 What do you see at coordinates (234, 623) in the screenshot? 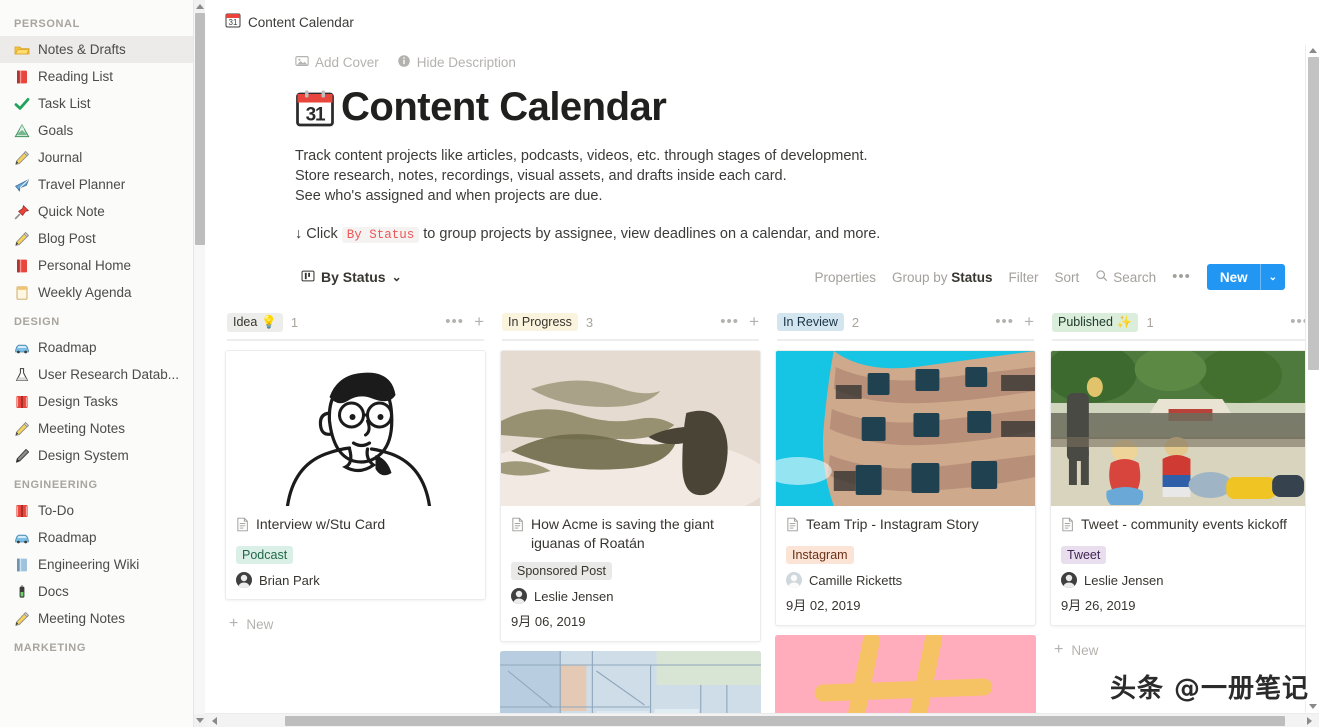
I see `plus-icon: +` at bounding box center [234, 623].